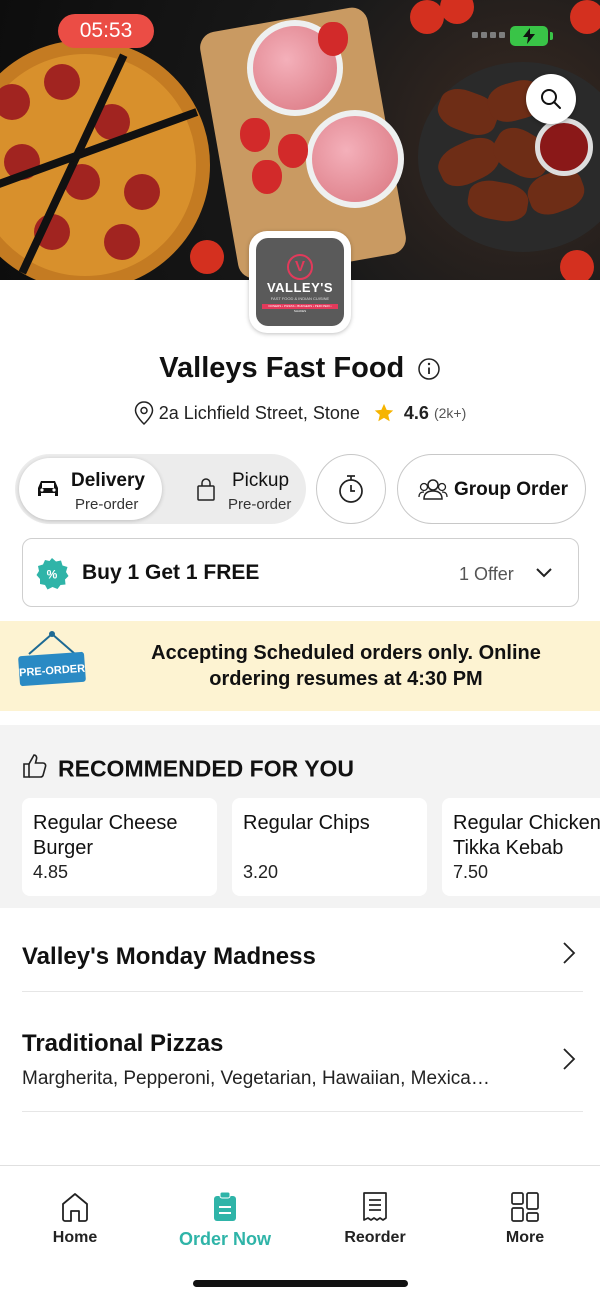  I want to click on recommended-item-price: 7.50, so click(471, 872).